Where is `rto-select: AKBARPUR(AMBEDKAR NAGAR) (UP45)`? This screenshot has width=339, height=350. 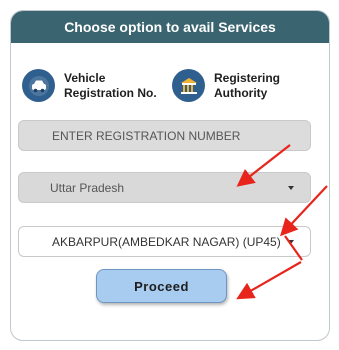 rto-select: AKBARPUR(AMBEDKAR NAGAR) (UP45) is located at coordinates (164, 241).